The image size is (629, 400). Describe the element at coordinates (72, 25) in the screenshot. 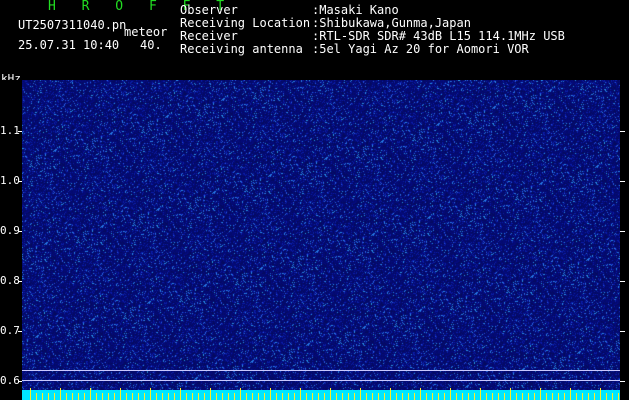

I see `filename-label: UT2507311040.pn` at that location.